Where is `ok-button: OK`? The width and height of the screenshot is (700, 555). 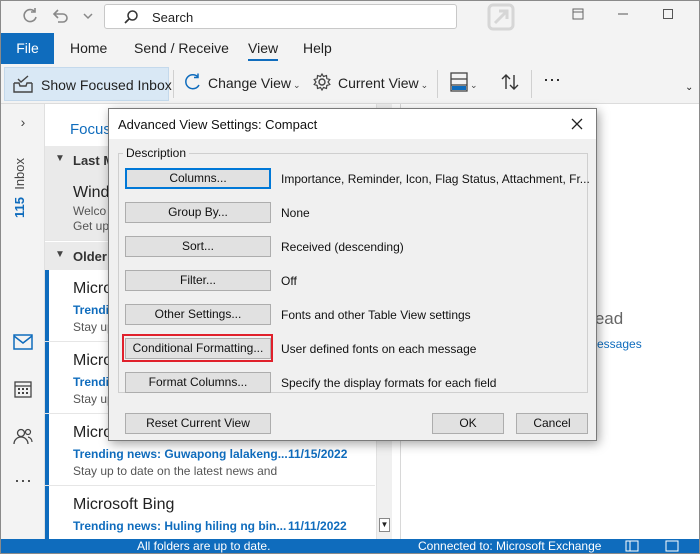 ok-button: OK is located at coordinates (468, 423).